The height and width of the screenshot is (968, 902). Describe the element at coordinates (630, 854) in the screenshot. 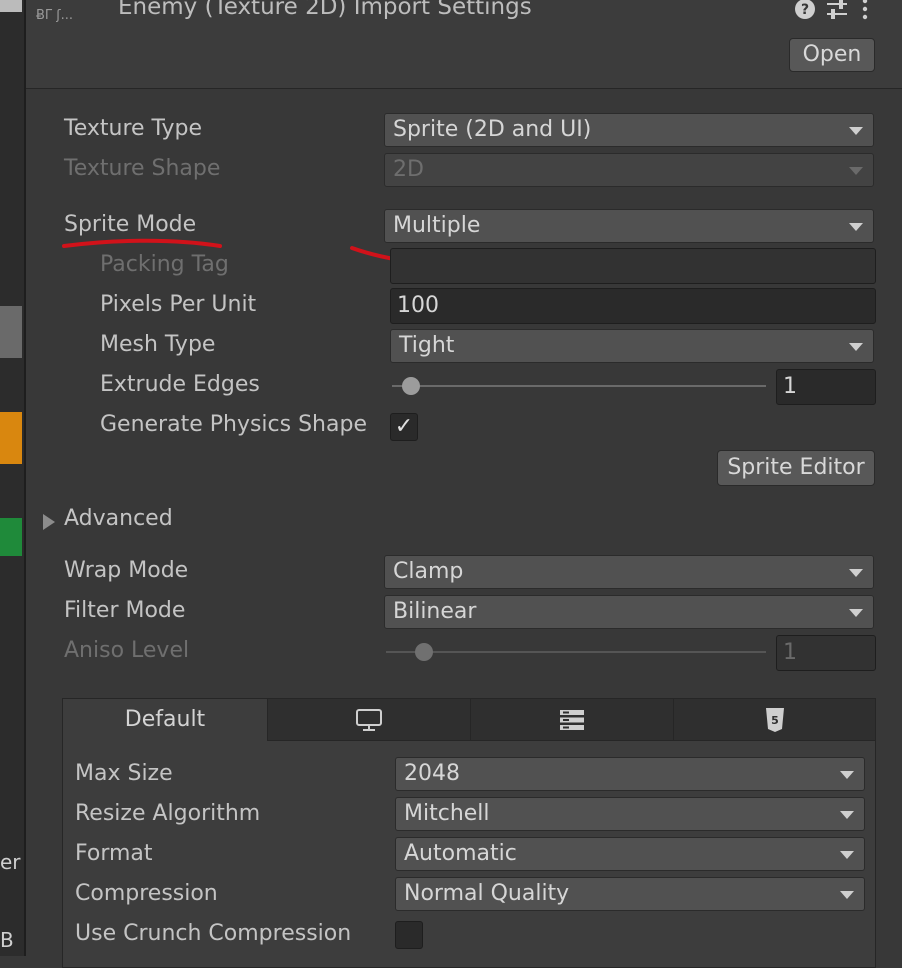

I see `format-dropdown: Automatic` at that location.